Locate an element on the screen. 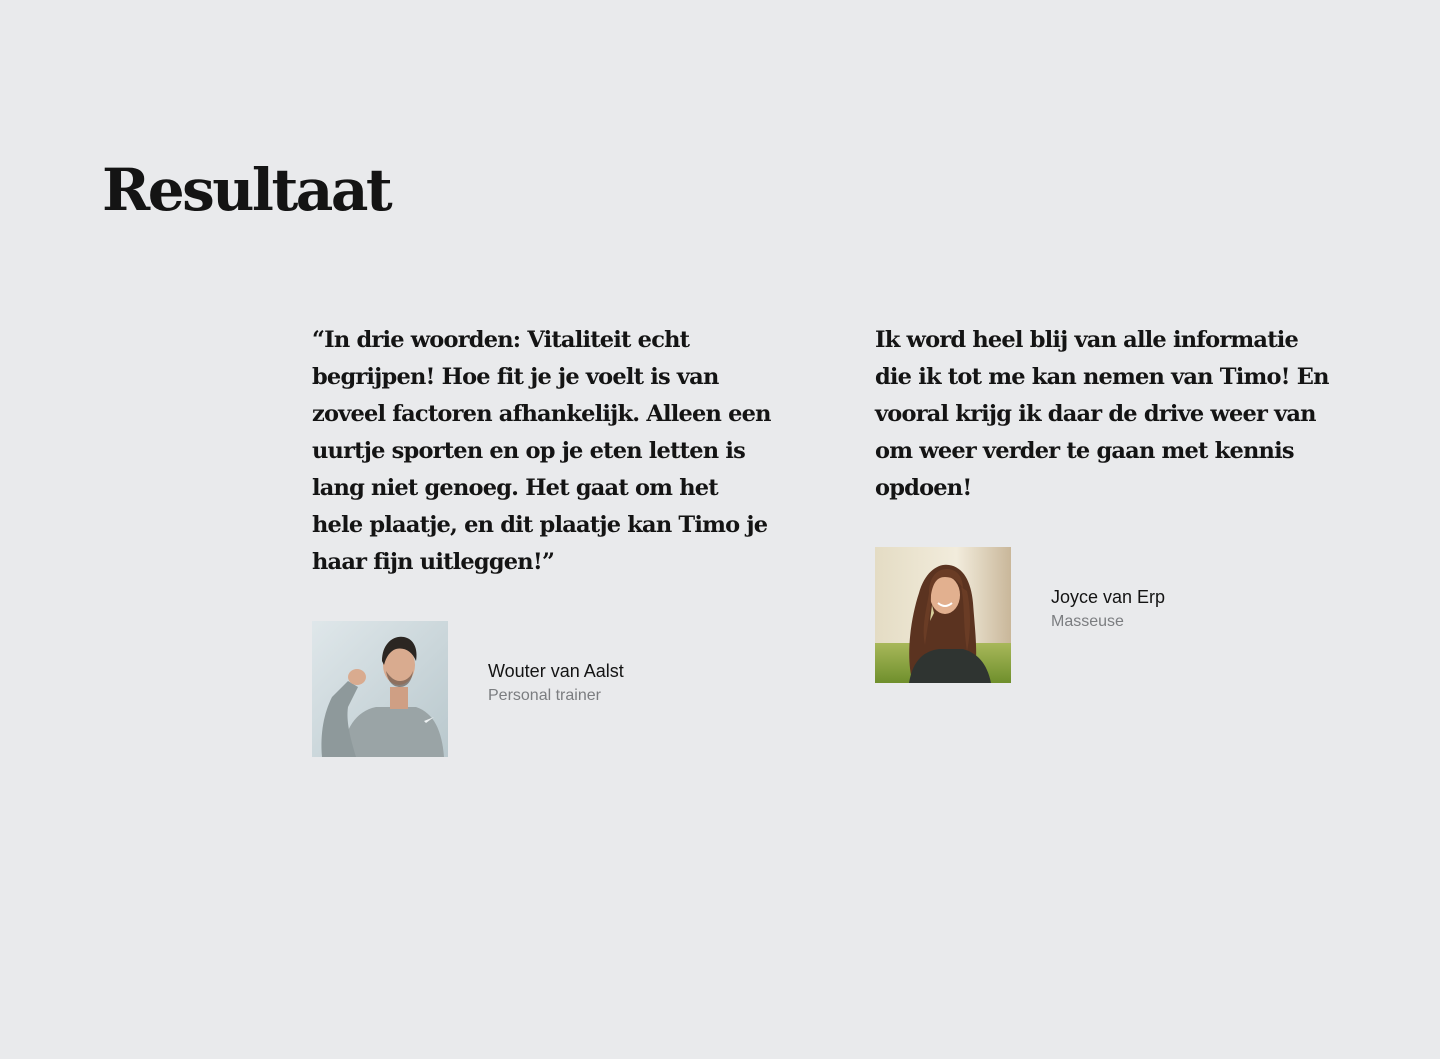  author-info: Joyce van Erp Masseuse is located at coordinates (1108, 609).